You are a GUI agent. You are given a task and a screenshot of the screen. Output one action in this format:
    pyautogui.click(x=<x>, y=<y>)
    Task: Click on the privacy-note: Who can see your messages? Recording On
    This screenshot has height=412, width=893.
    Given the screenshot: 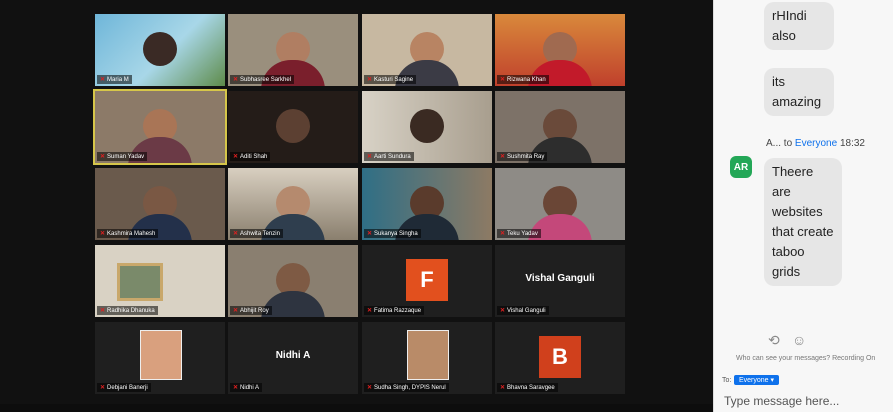 What is the action you would take?
    pyautogui.click(x=805, y=358)
    